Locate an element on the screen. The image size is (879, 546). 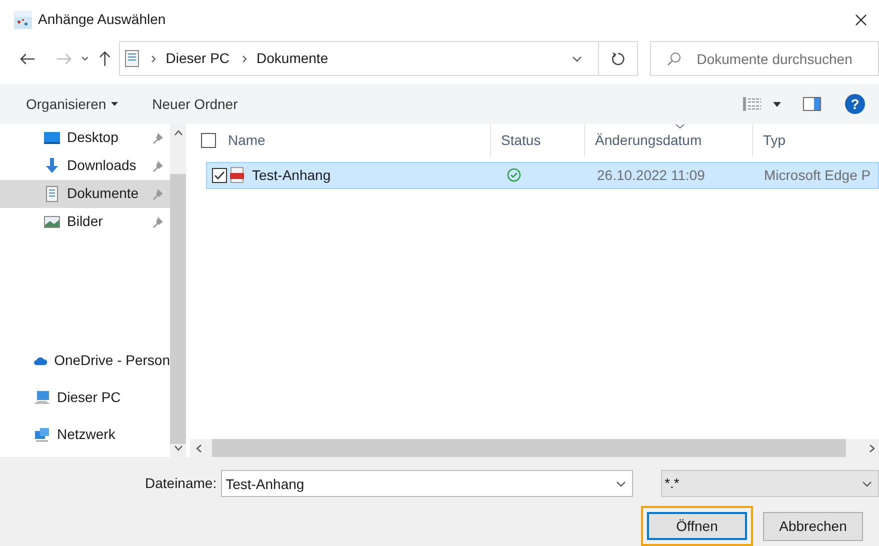
breadcrumb-link: Dokumente is located at coordinates (292, 59).